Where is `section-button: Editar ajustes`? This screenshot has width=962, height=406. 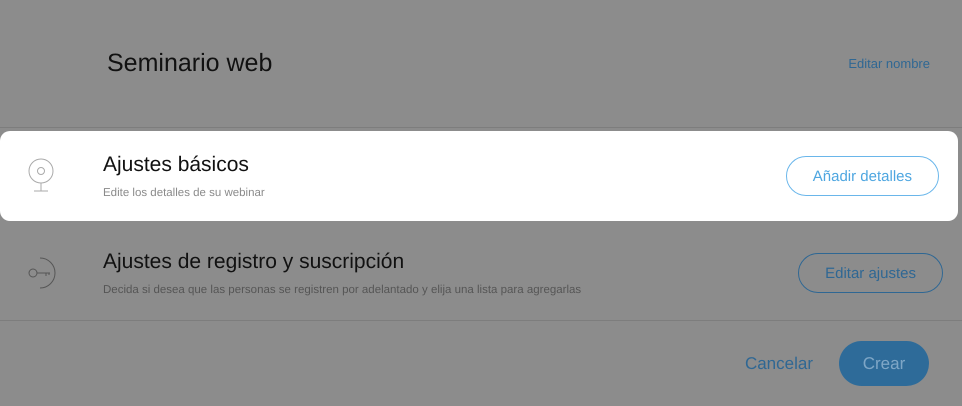 section-button: Editar ajustes is located at coordinates (870, 273).